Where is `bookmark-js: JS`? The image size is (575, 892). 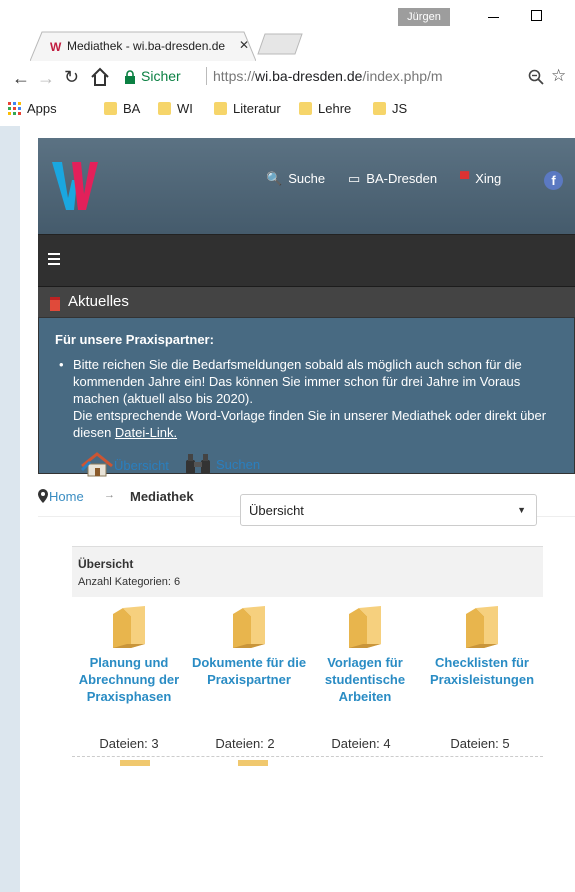
bookmark-js: JS is located at coordinates (390, 108).